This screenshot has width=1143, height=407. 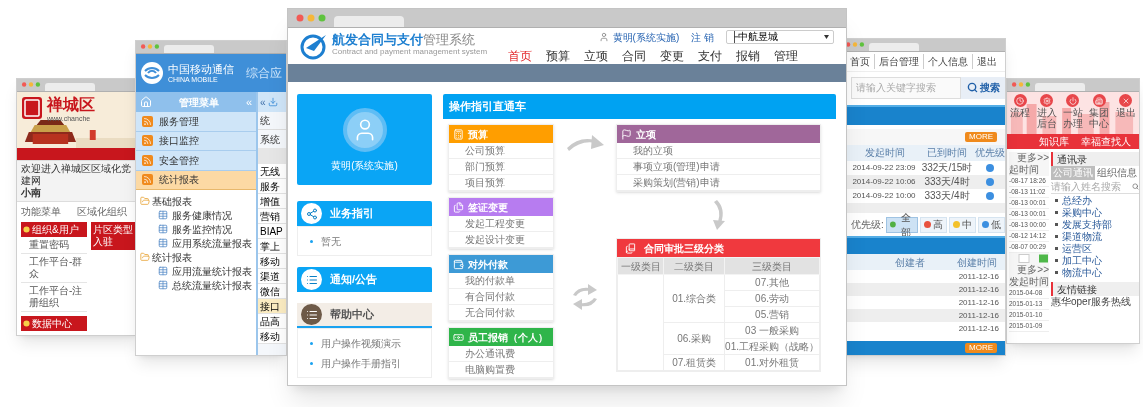 What do you see at coordinates (272, 321) in the screenshot?
I see `table-row: 品高` at bounding box center [272, 321].